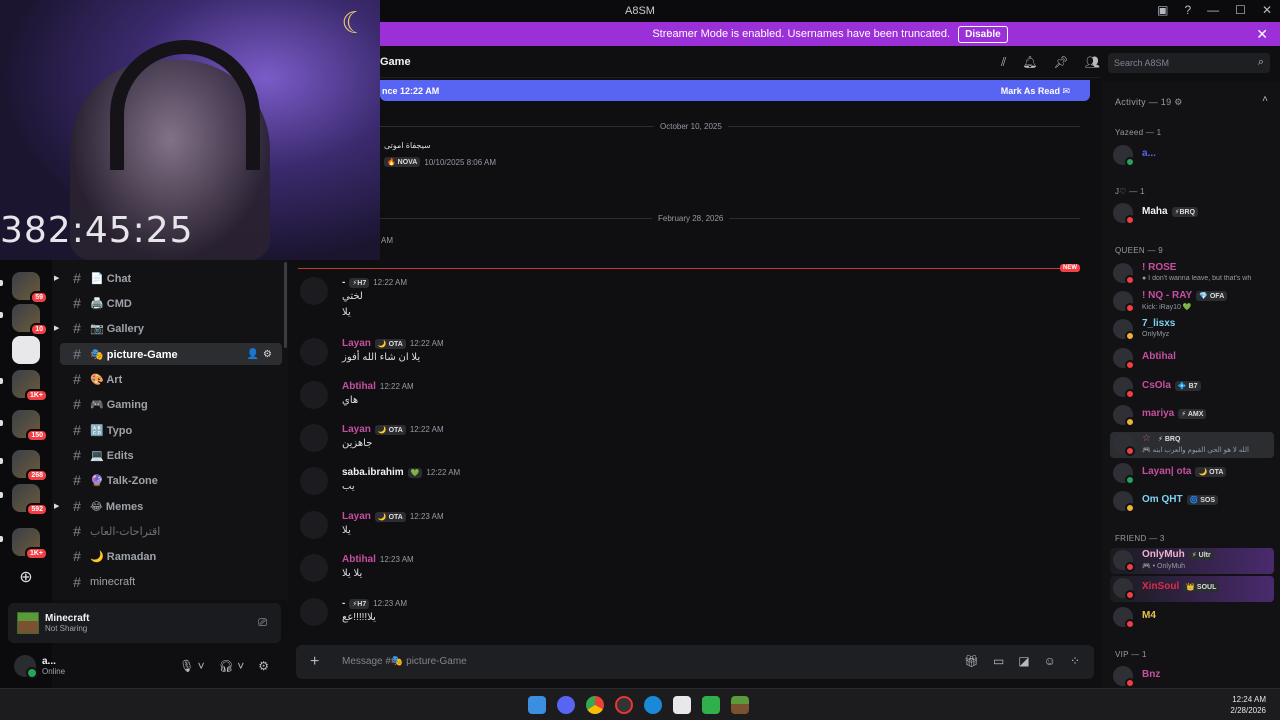  I want to click on member-item: CsOla 💠 B7, so click(1192, 388).